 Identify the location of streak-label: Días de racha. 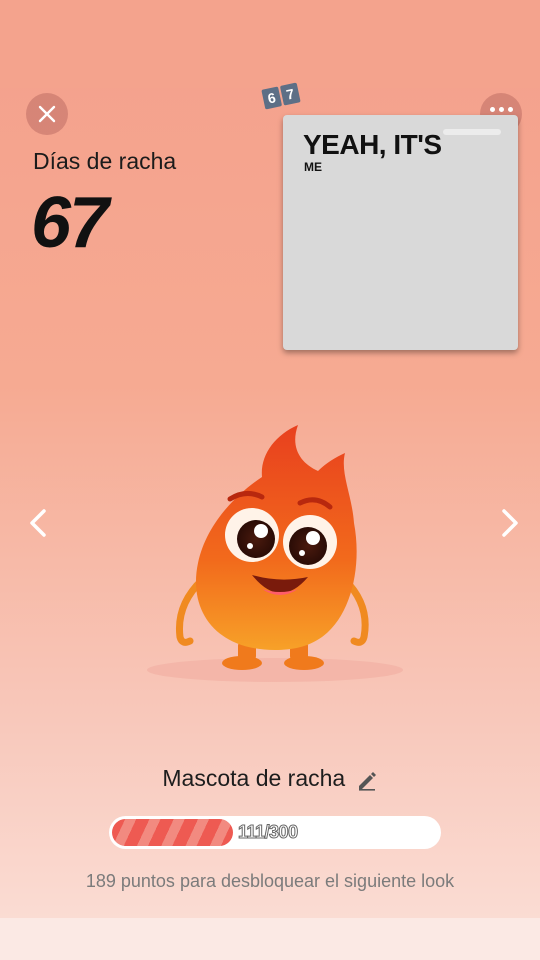
(105, 161).